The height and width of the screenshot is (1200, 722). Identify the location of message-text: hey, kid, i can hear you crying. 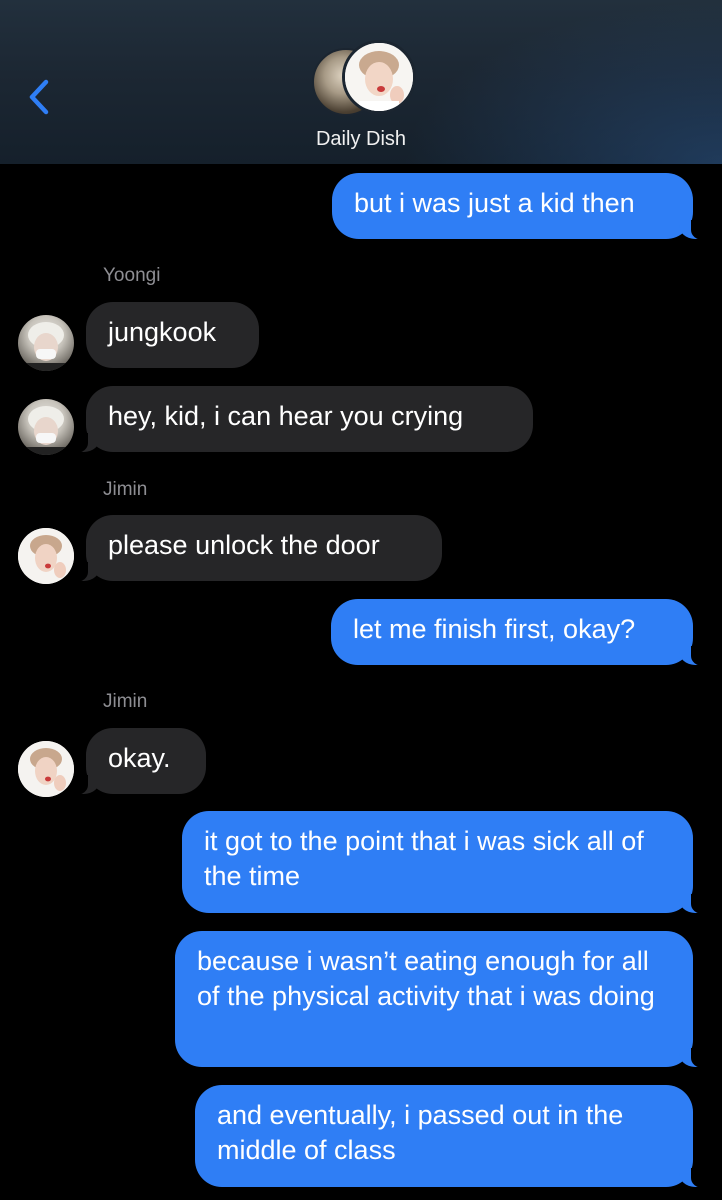
(286, 416).